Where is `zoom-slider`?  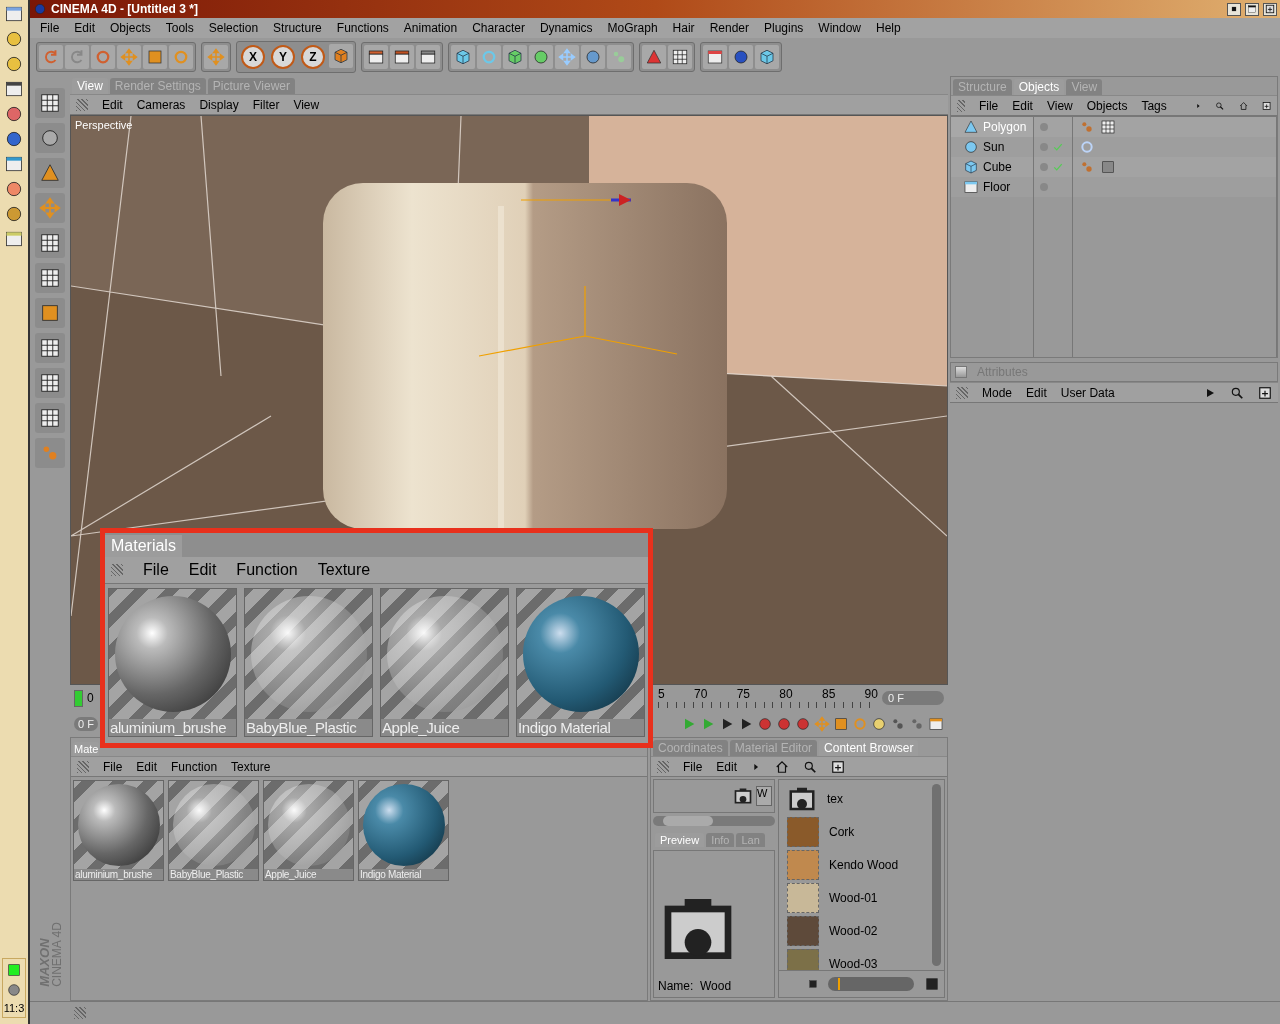
zoom-slider is located at coordinates (871, 984).